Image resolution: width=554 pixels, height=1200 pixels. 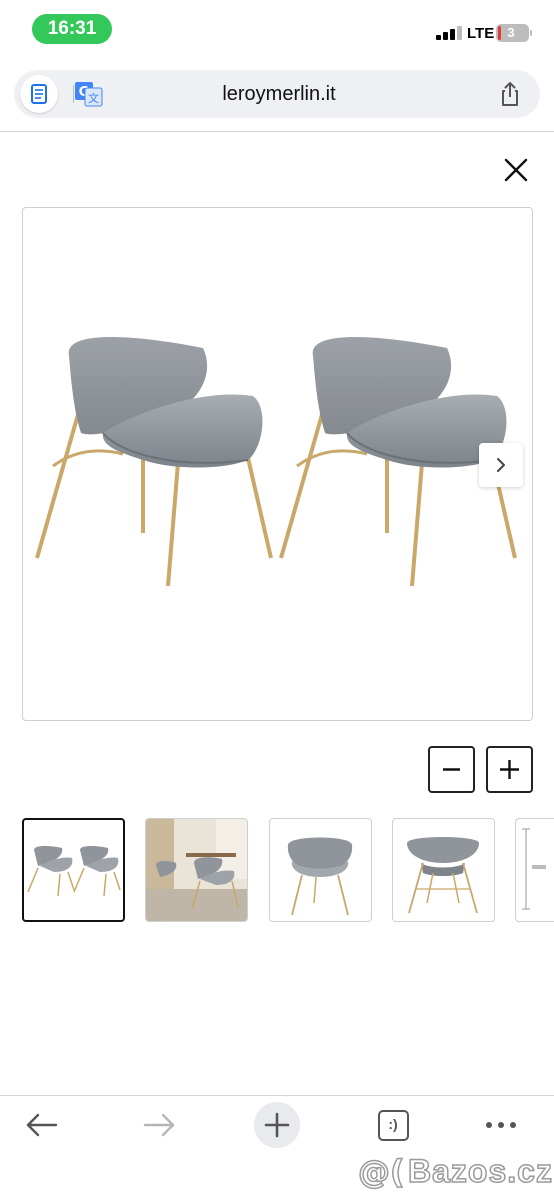 I want to click on arrow-left-icon, so click(x=42, y=1125).